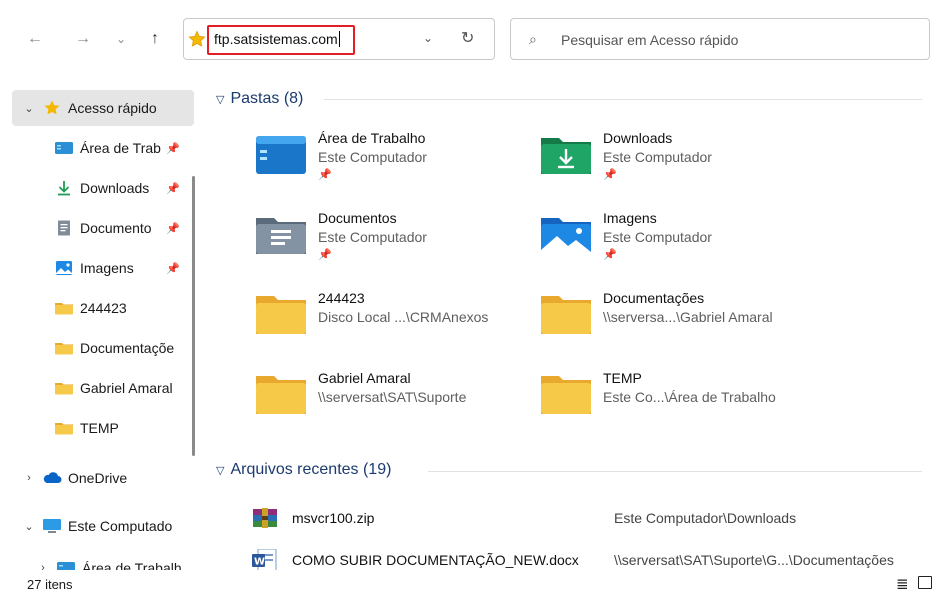  What do you see at coordinates (392, 397) in the screenshot?
I see `folder-location: \\serversat\SAT\Suporte` at bounding box center [392, 397].